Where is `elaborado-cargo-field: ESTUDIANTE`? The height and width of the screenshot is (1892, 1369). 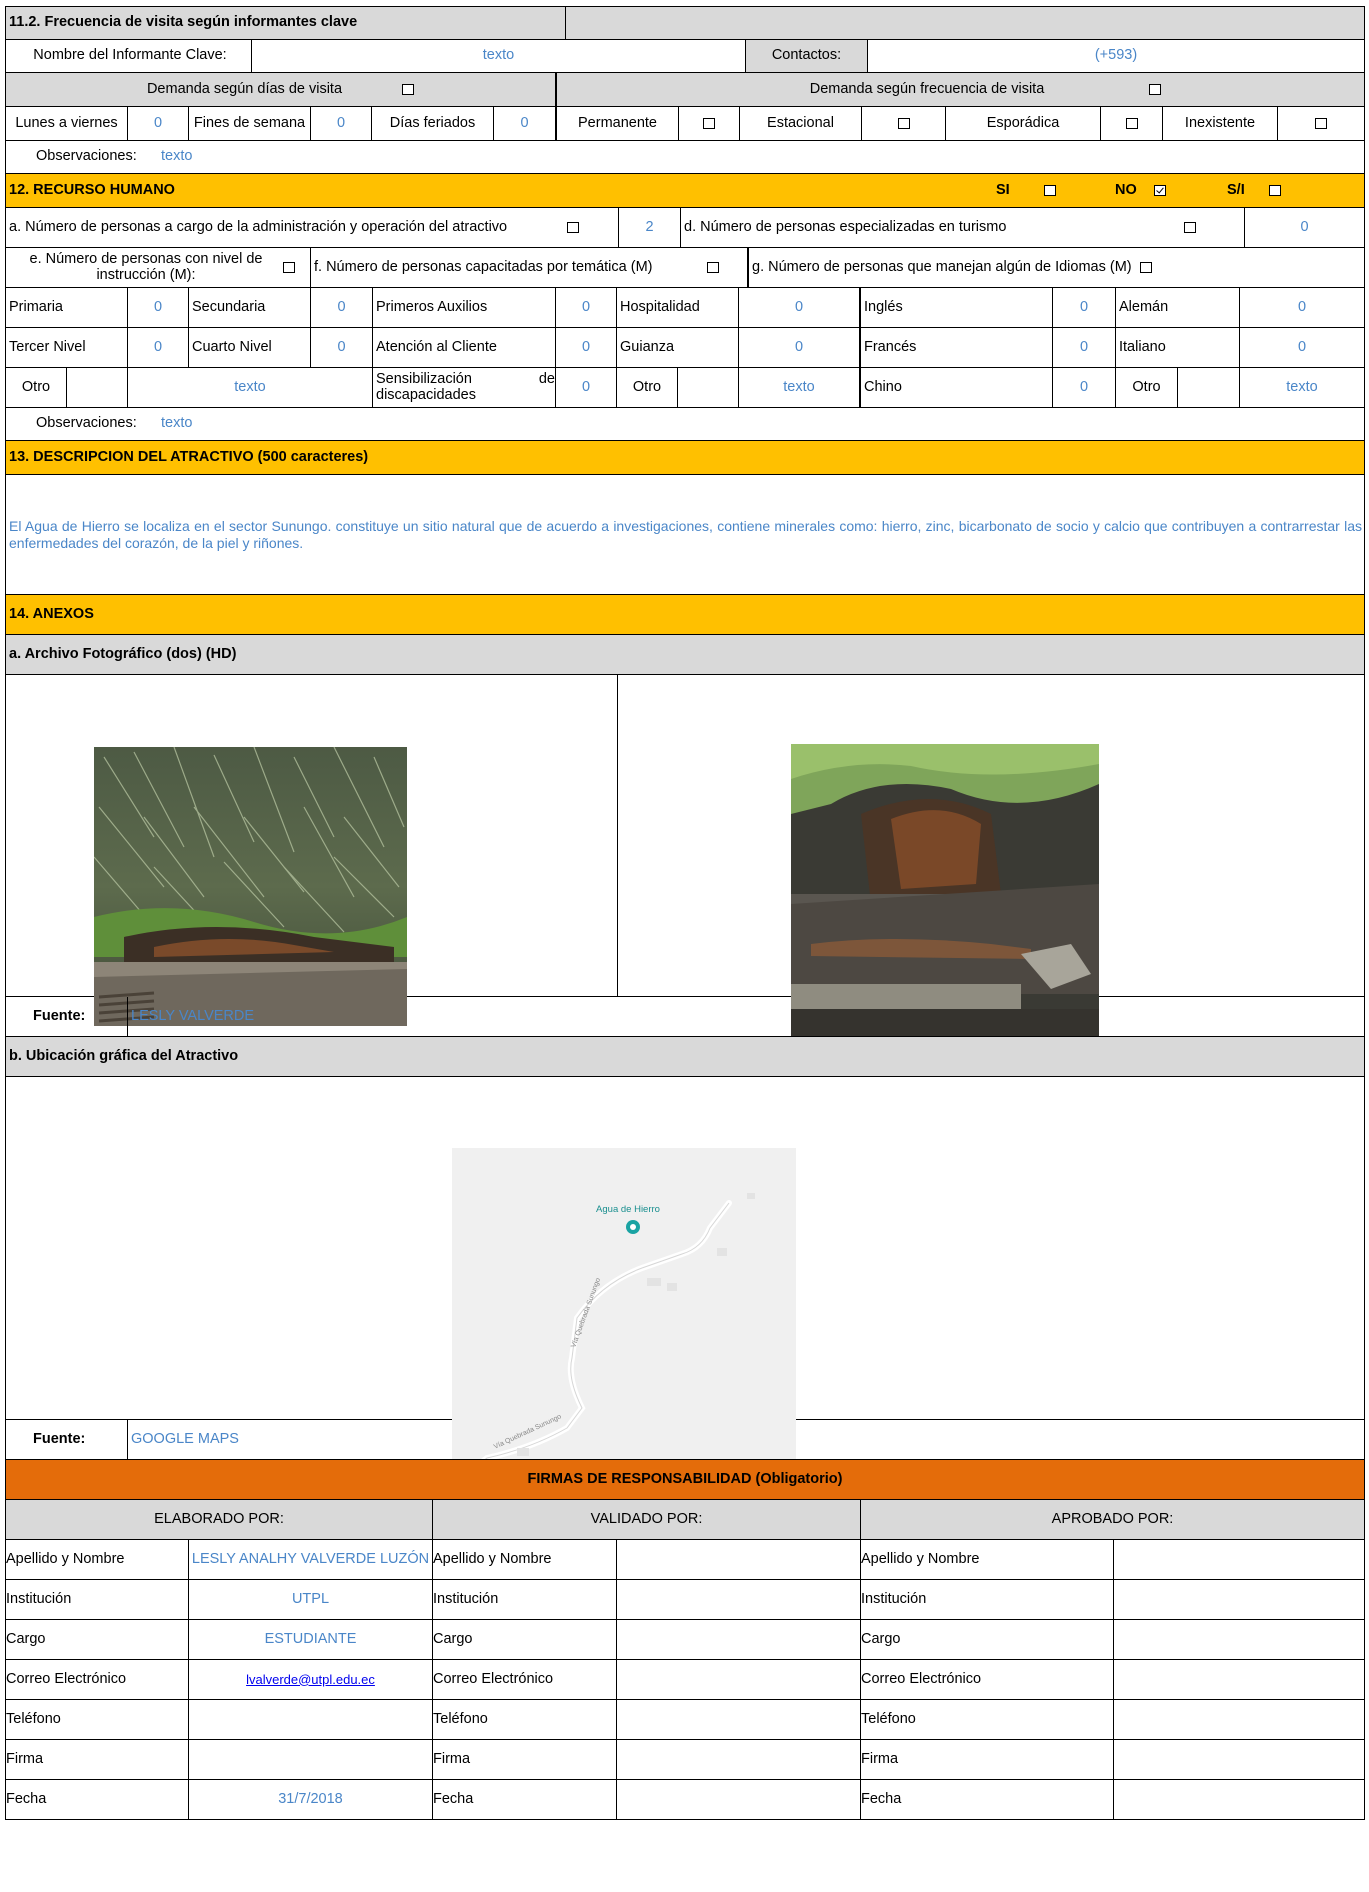
elaborado-cargo-field: ESTUDIANTE is located at coordinates (311, 1639).